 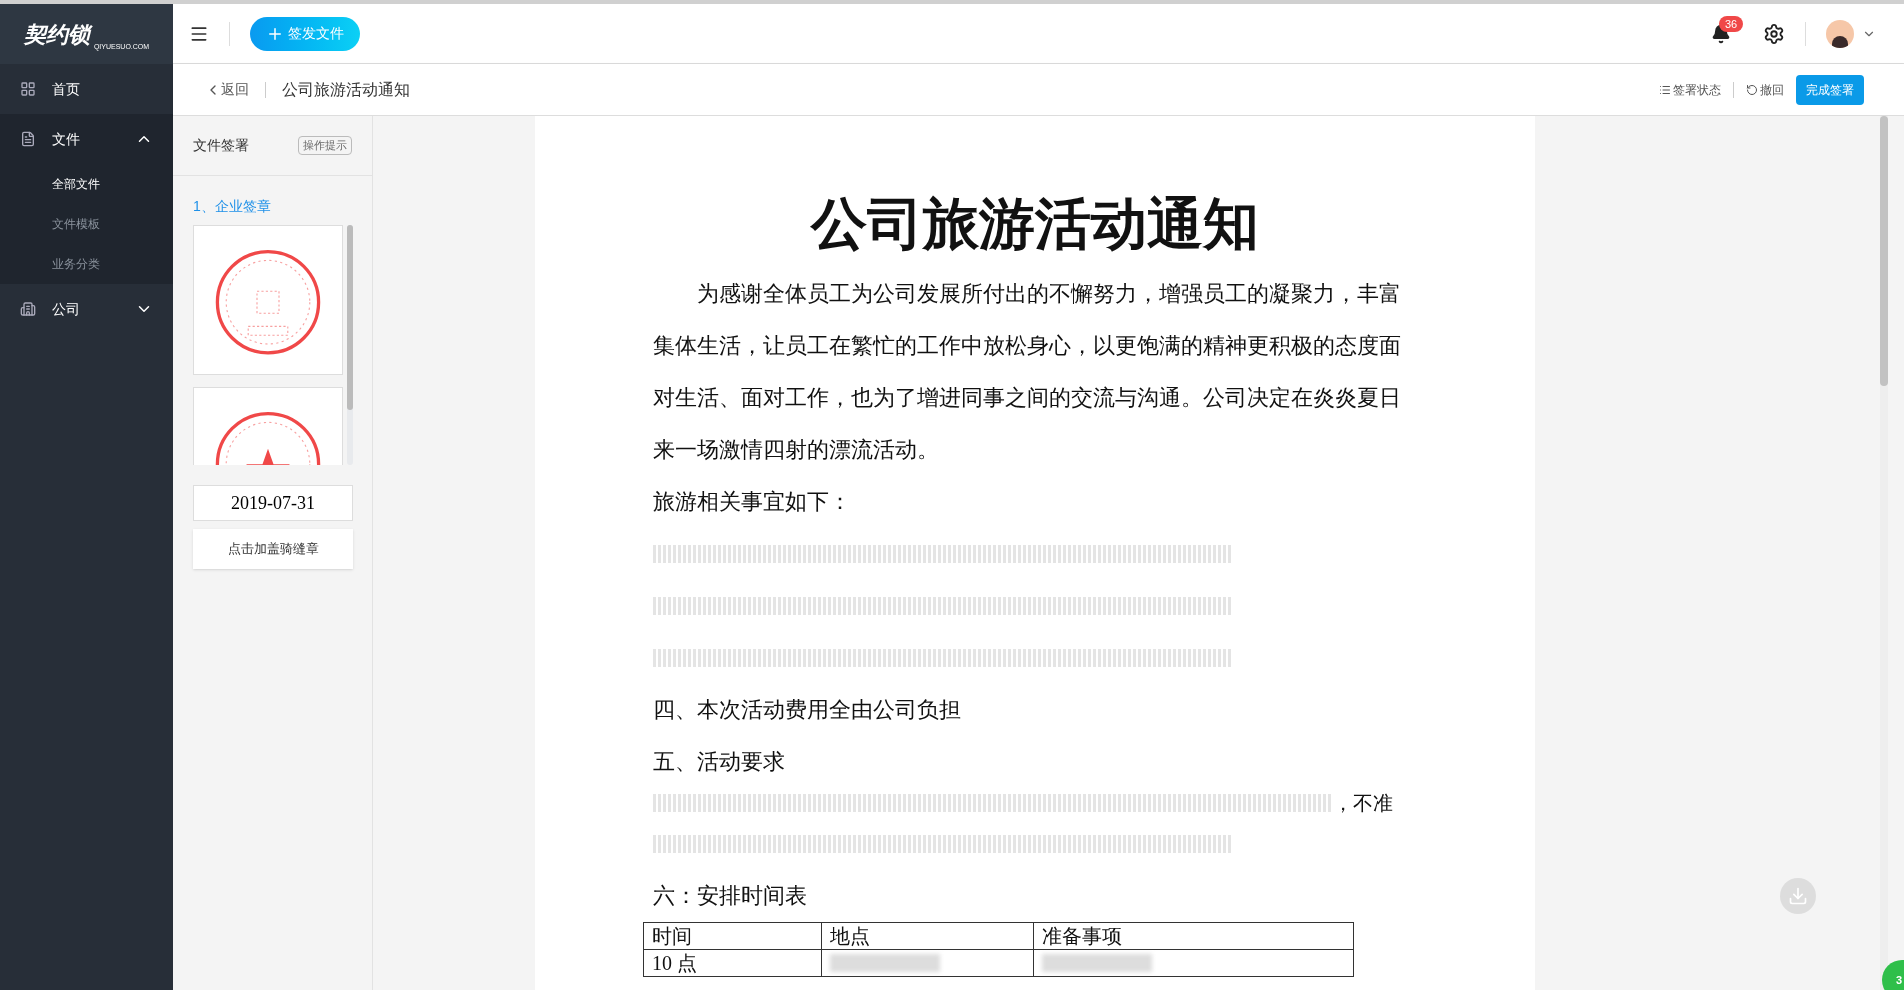 What do you see at coordinates (86, 89) in the screenshot?
I see `sidebar-item: 首页` at bounding box center [86, 89].